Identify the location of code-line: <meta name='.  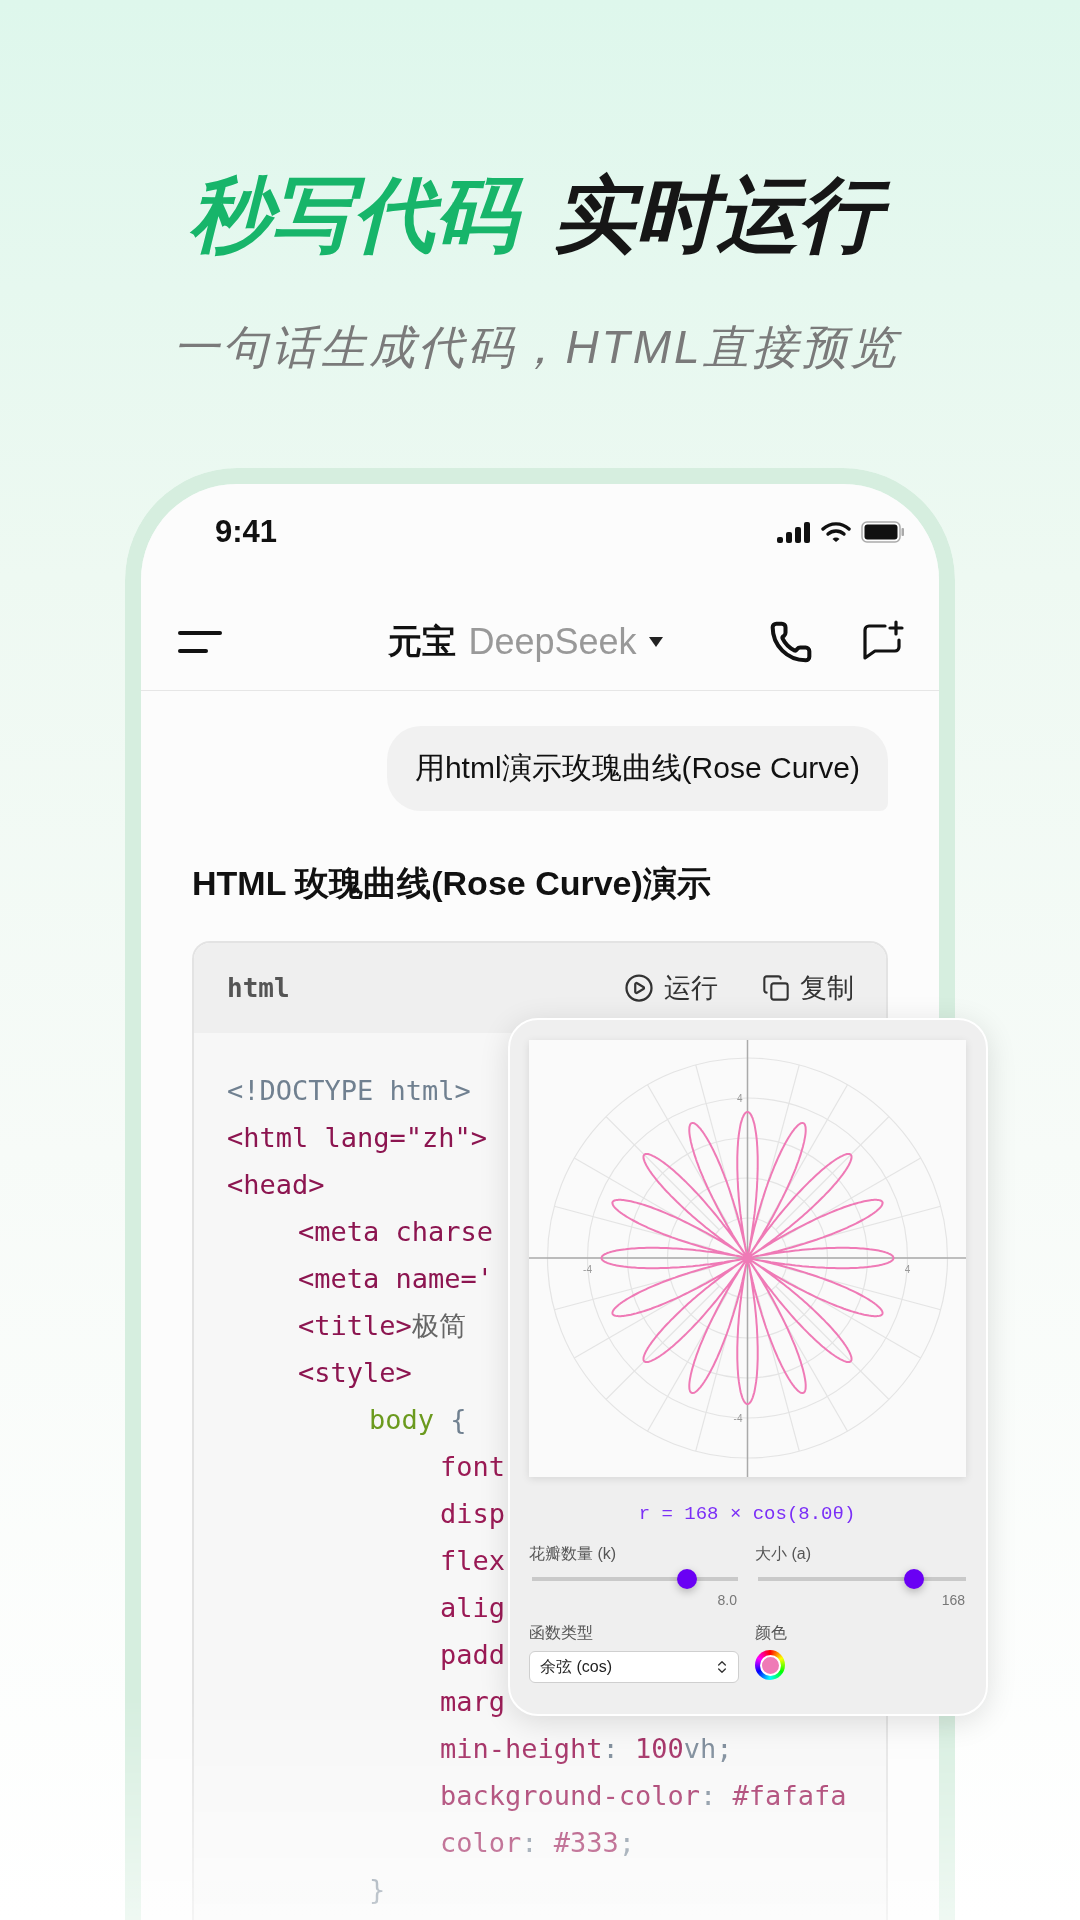
(396, 1279).